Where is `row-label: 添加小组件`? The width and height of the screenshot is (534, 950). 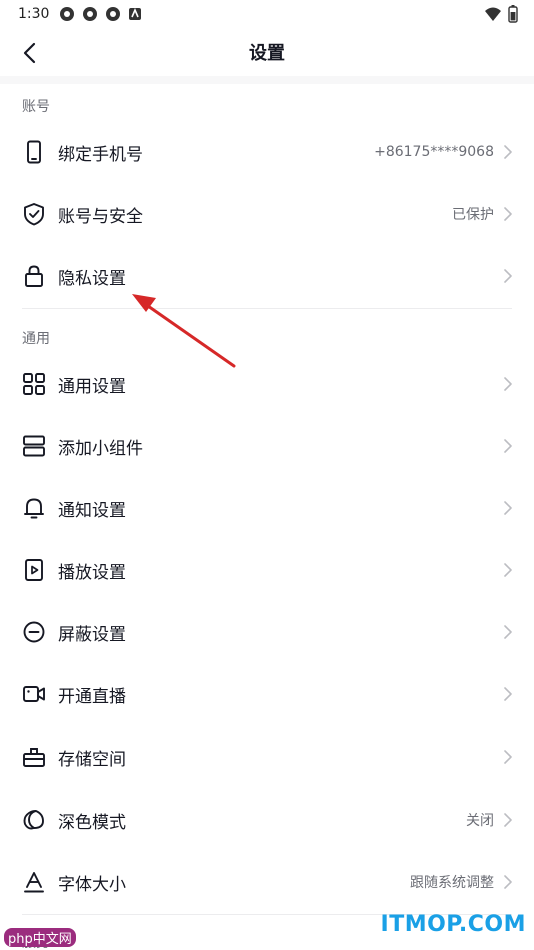
row-label: 添加小组件 is located at coordinates (100, 448).